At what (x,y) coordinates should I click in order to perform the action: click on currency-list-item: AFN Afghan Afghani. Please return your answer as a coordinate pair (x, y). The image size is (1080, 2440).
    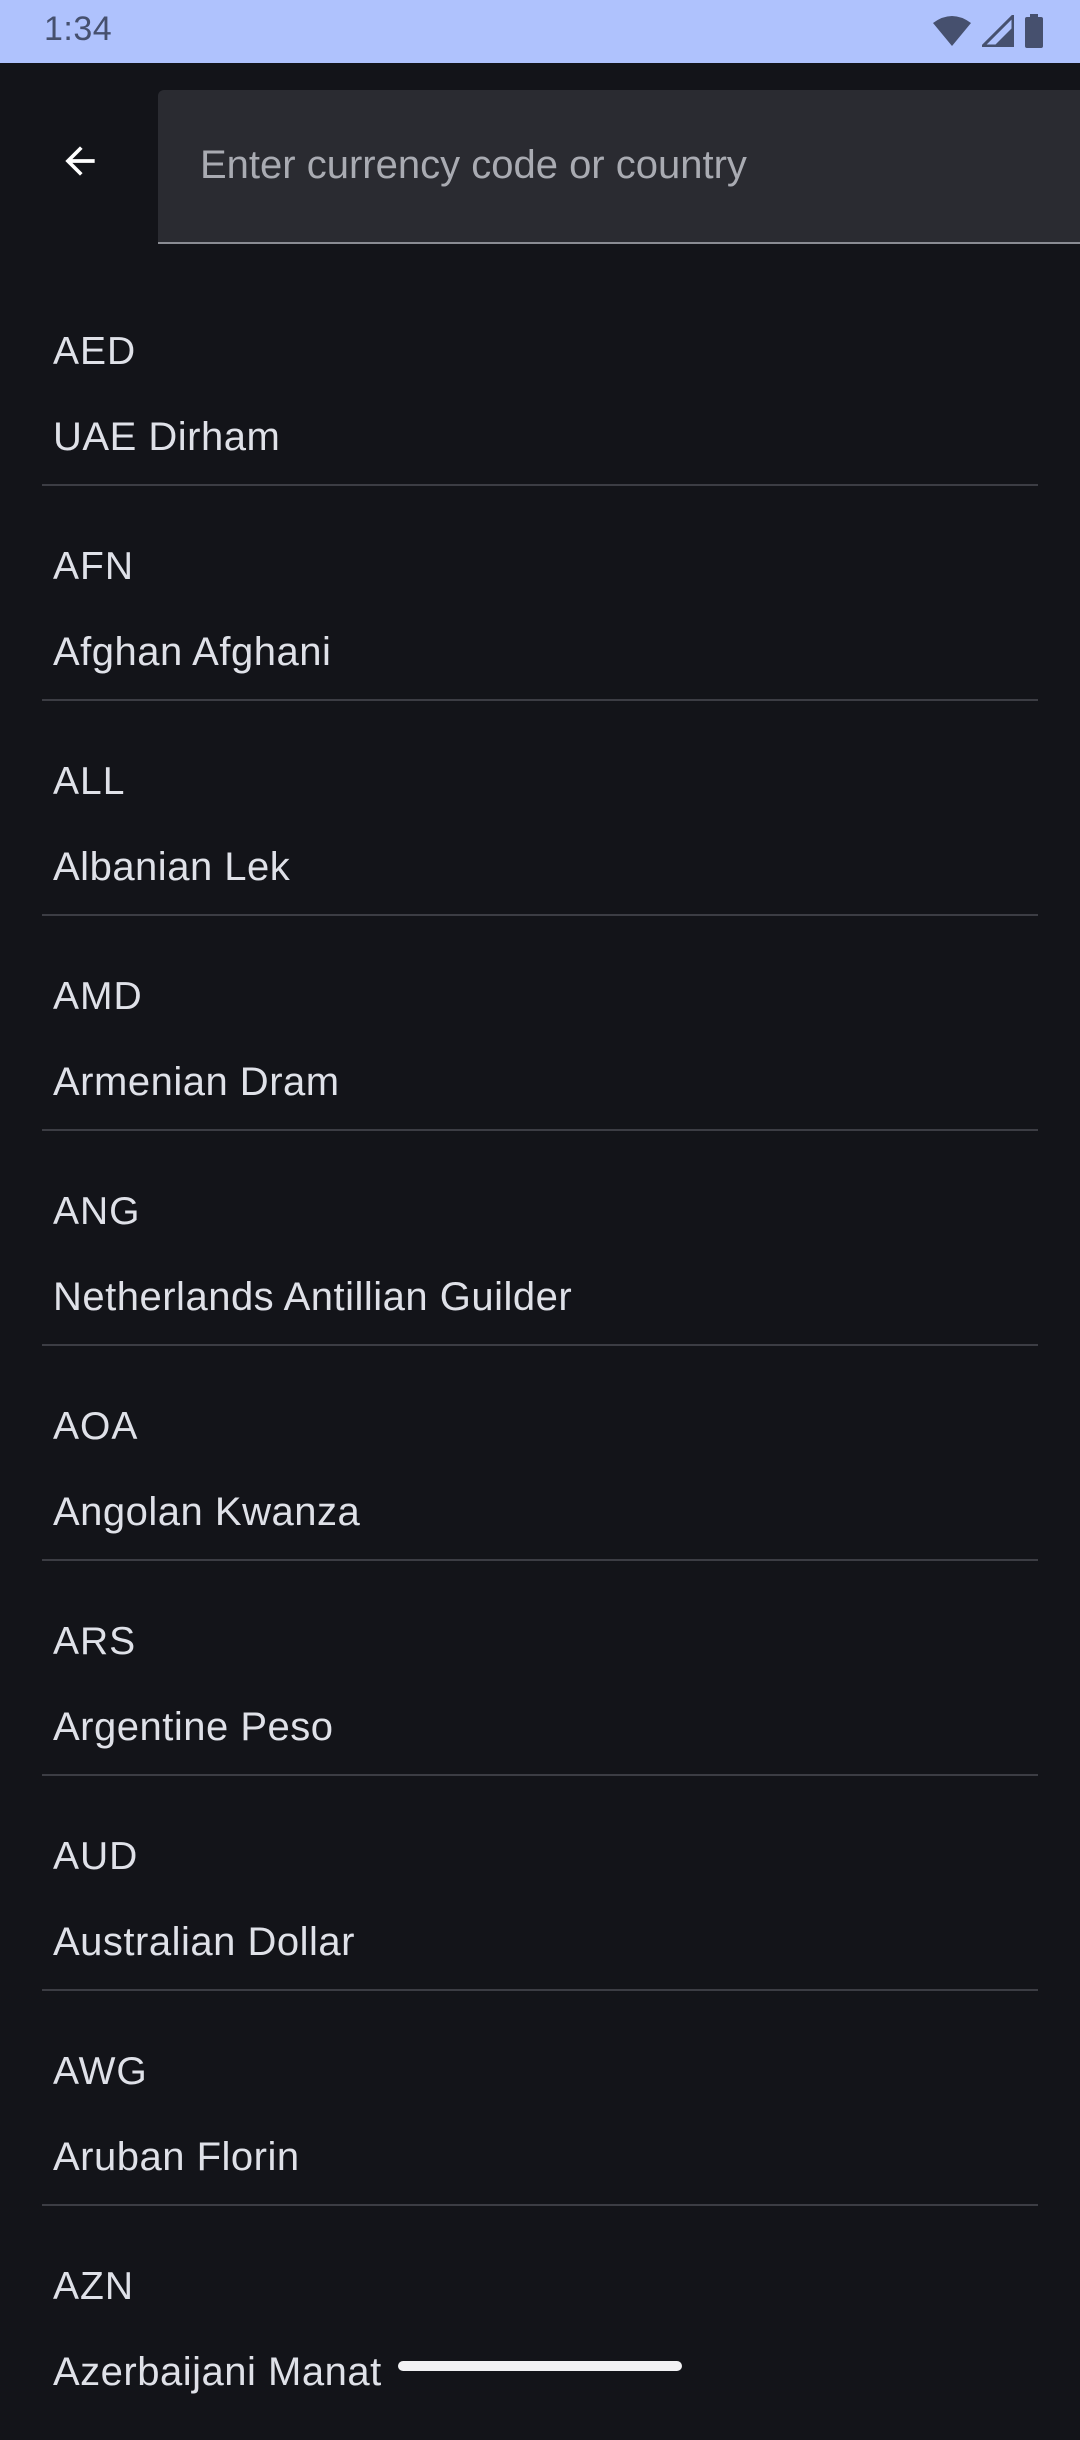
    Looking at the image, I should click on (540, 612).